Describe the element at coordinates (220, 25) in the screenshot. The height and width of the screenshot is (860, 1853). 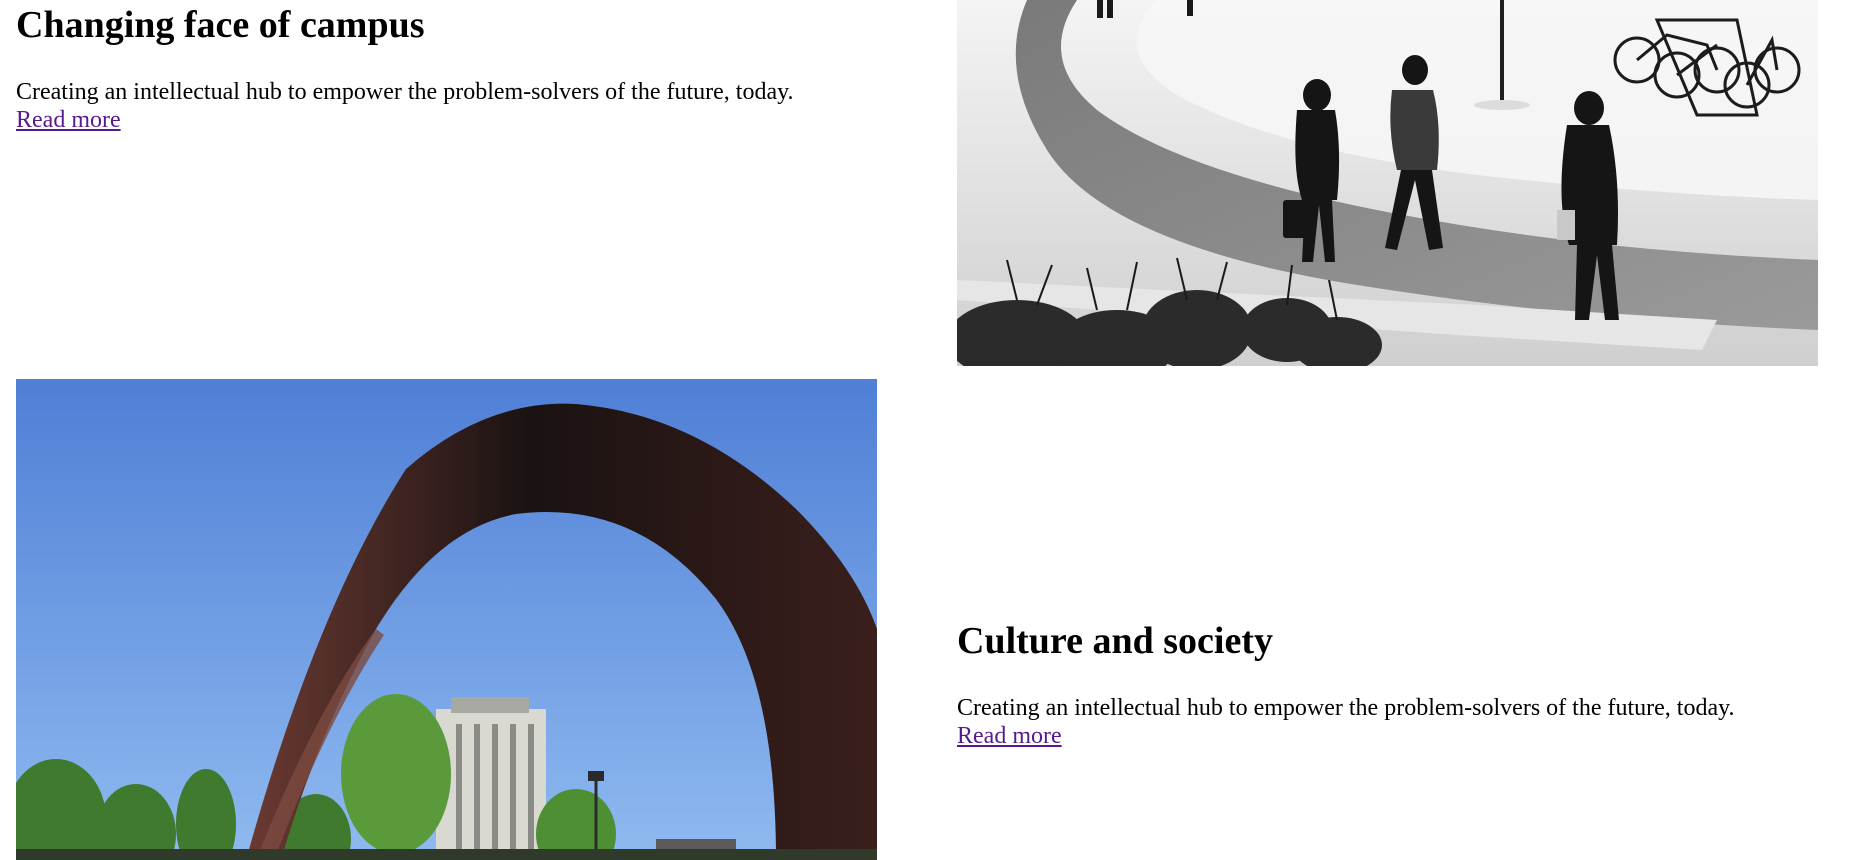
I see `section-title: Changing face of campus` at that location.